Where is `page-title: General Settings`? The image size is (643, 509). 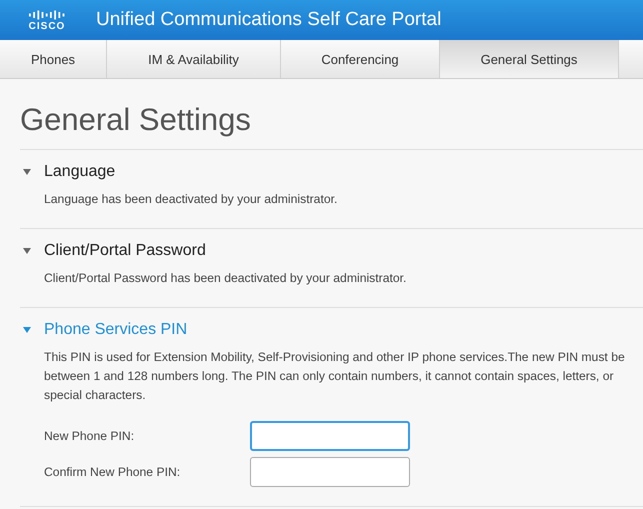 page-title: General Settings is located at coordinates (136, 119).